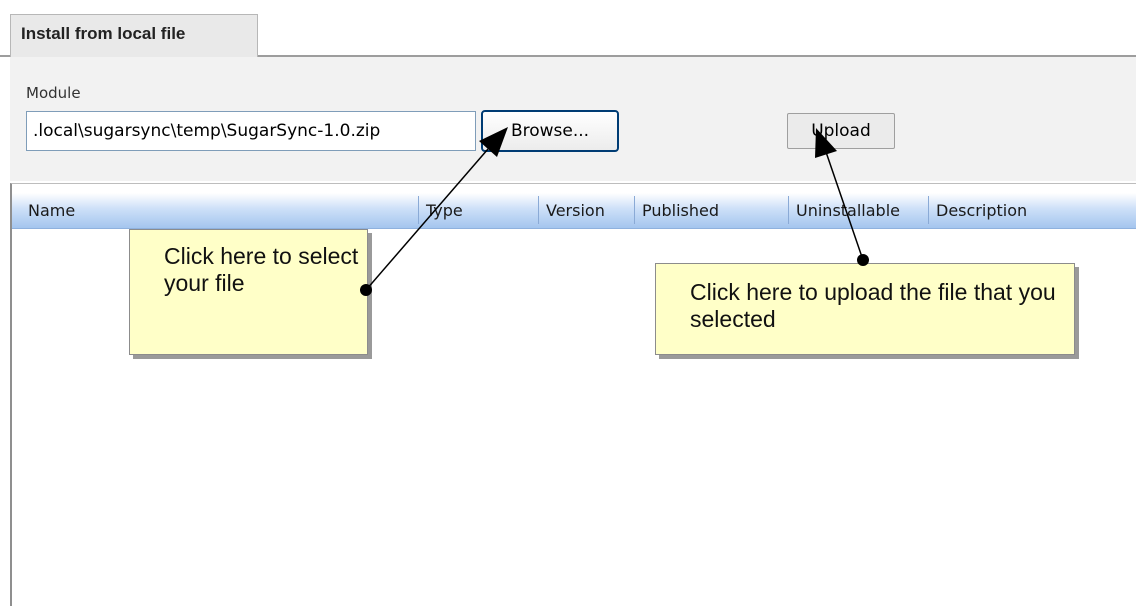  What do you see at coordinates (712, 210) in the screenshot?
I see `column-header-published: Published` at bounding box center [712, 210].